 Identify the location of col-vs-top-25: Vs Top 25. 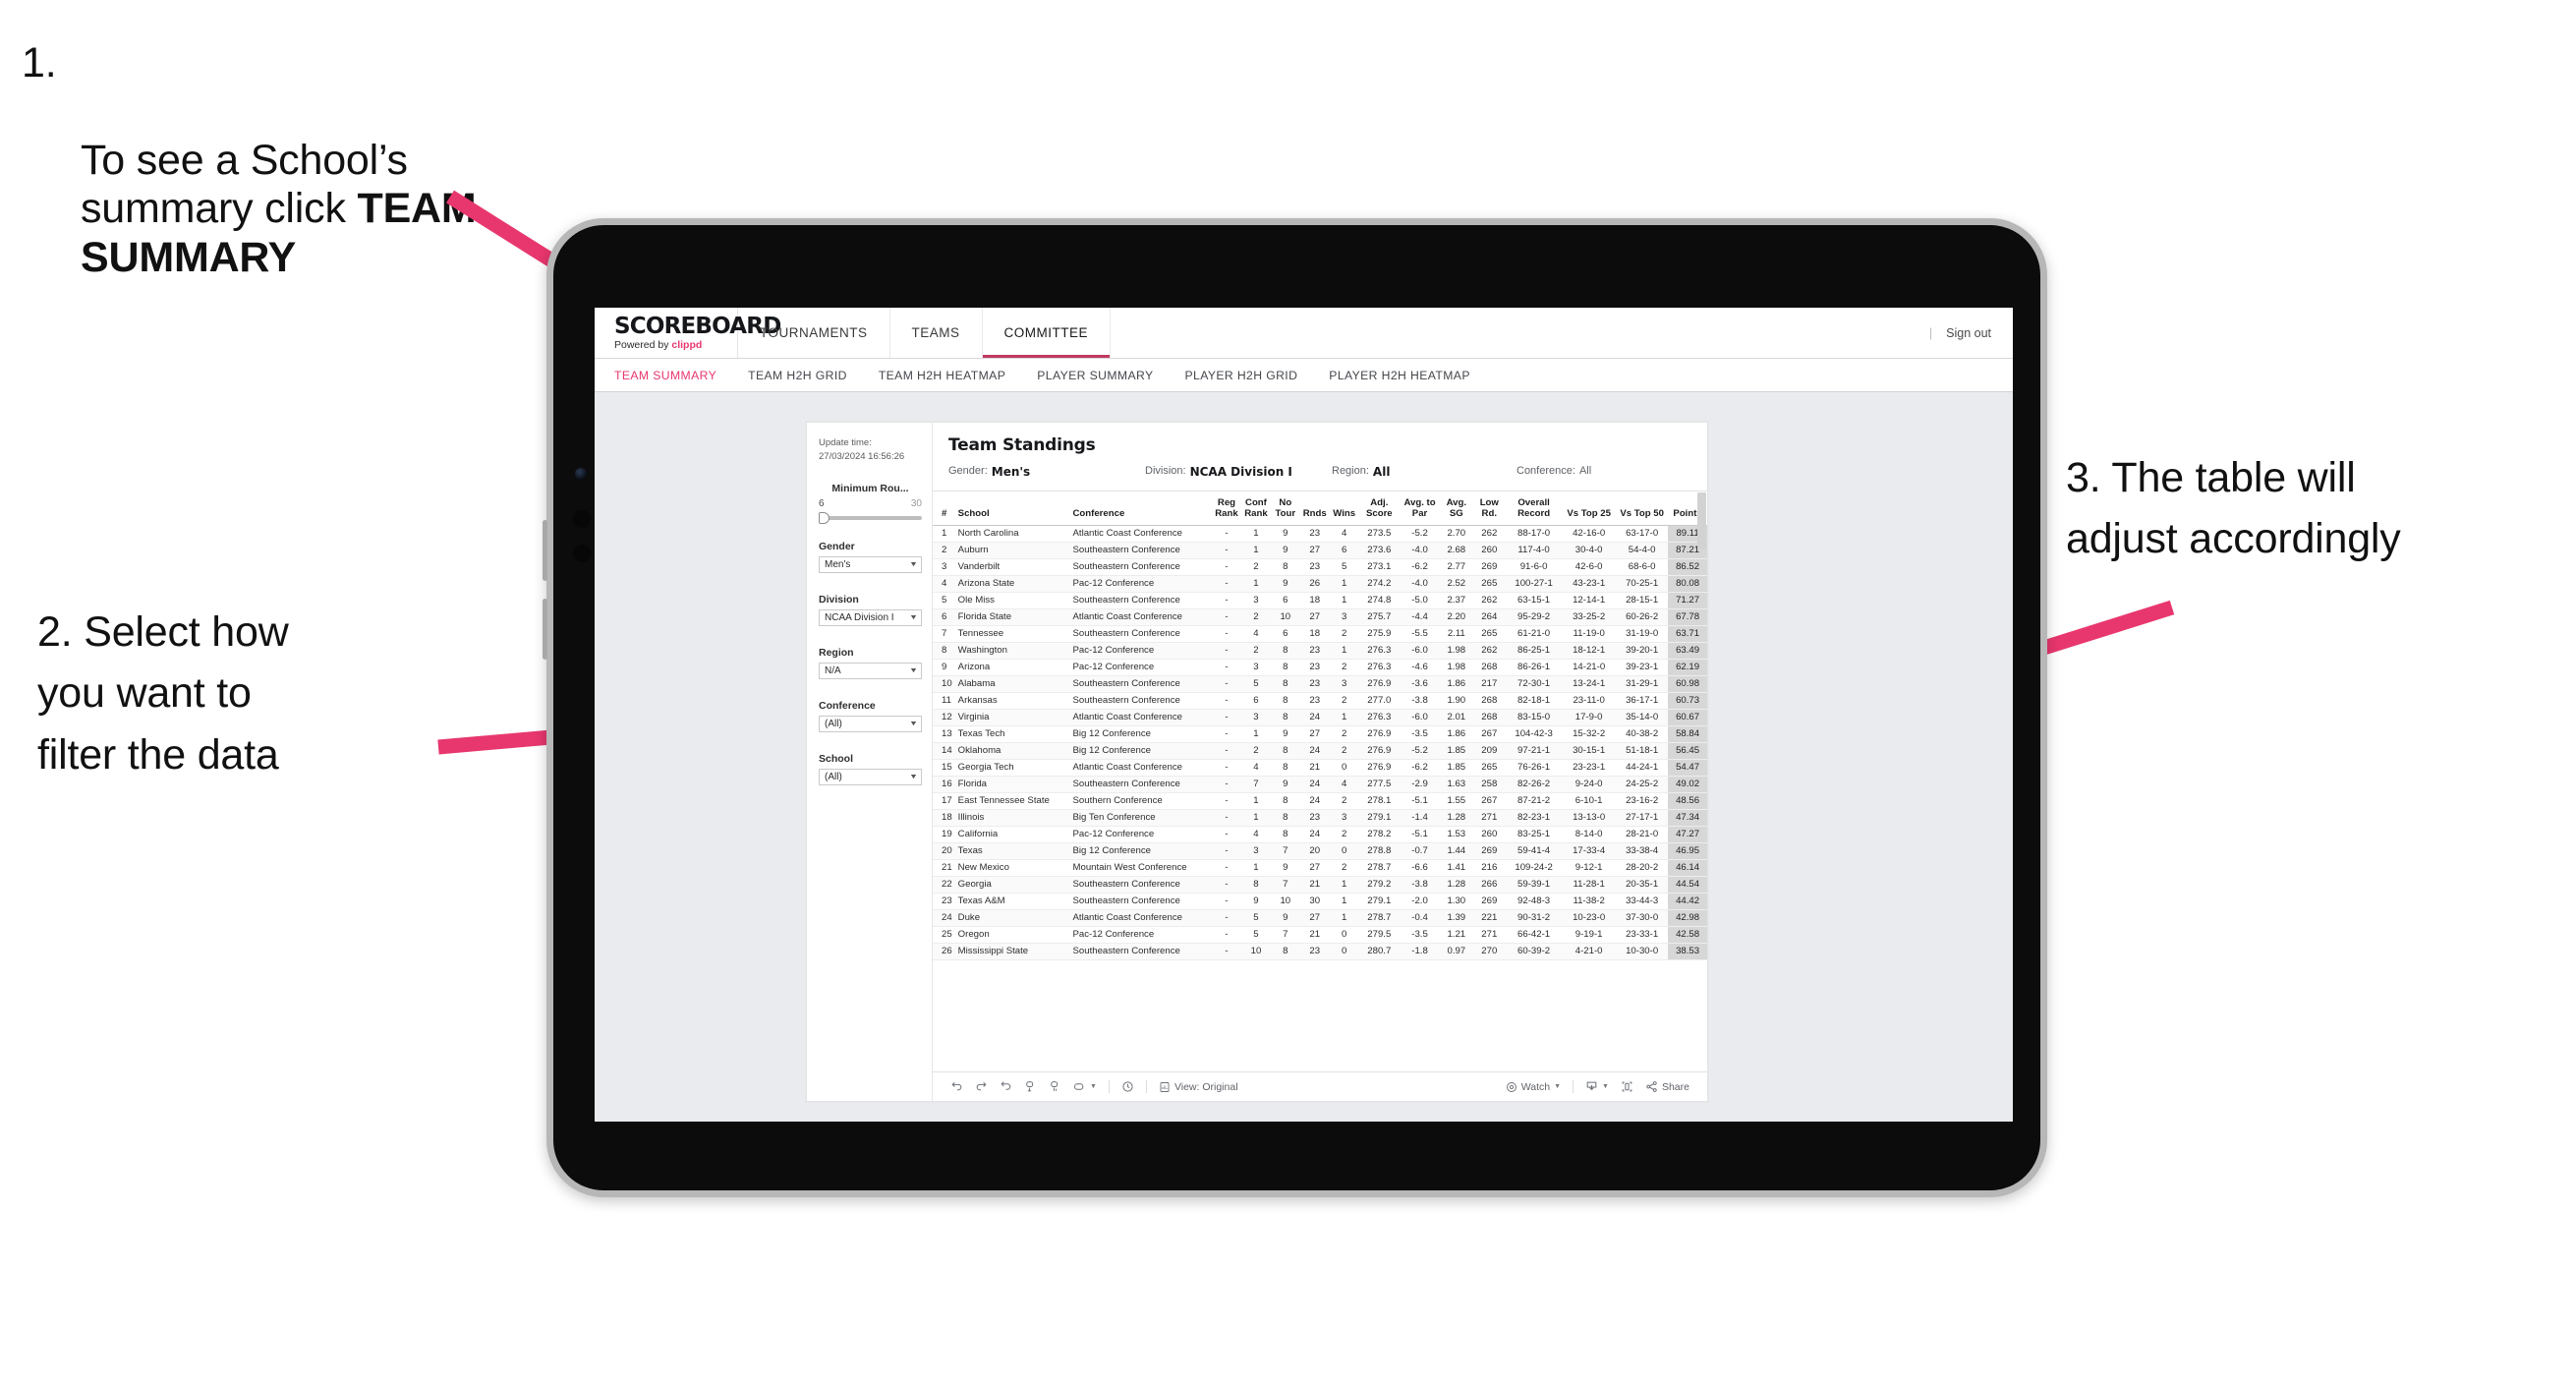
(1590, 509).